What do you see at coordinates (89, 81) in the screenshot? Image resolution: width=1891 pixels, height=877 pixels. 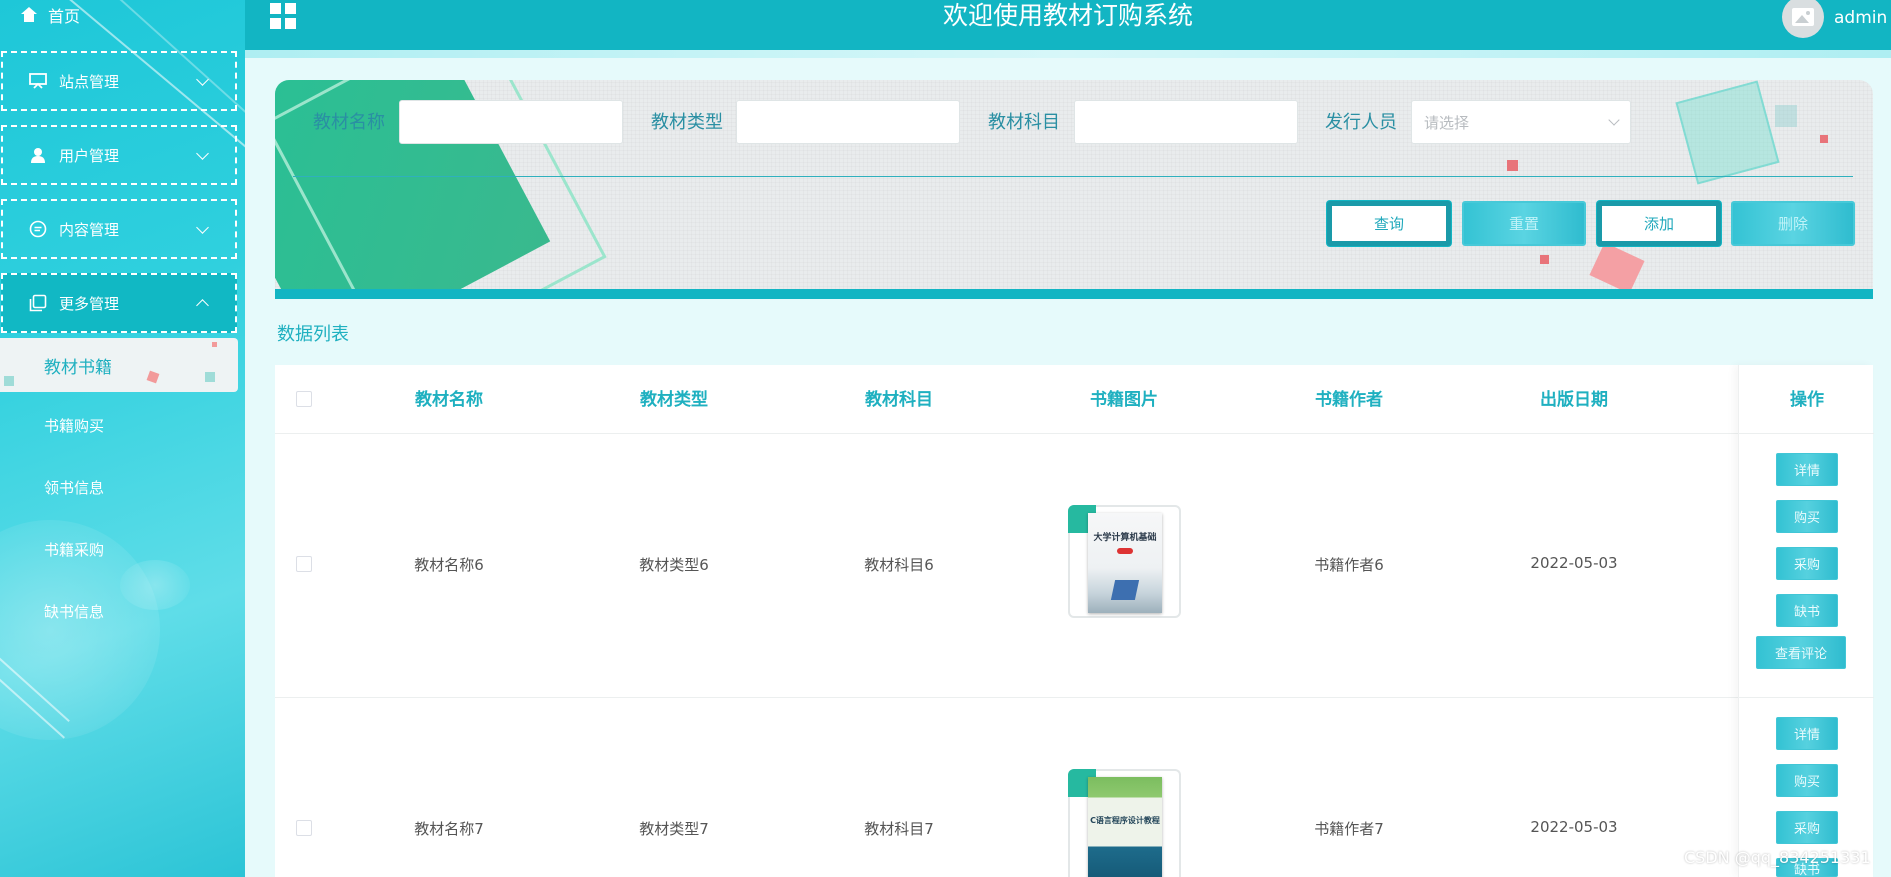 I see `sidebar-group-label: 站点管理` at bounding box center [89, 81].